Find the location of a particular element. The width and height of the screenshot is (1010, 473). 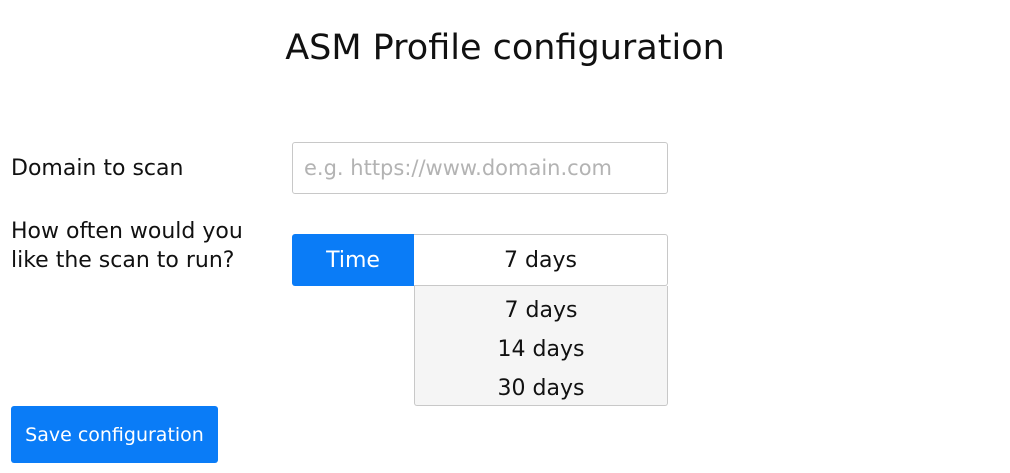

domain-label: Domain to scan is located at coordinates (97, 168).